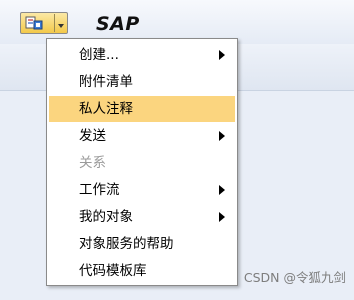  What do you see at coordinates (113, 271) in the screenshot?
I see `menu-item-label: 代码模板库` at bounding box center [113, 271].